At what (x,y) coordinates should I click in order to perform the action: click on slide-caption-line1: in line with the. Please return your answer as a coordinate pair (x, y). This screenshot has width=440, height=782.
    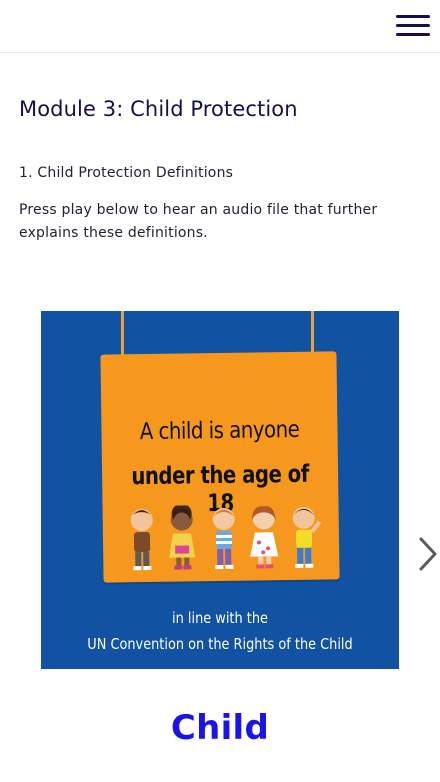
    Looking at the image, I should click on (220, 618).